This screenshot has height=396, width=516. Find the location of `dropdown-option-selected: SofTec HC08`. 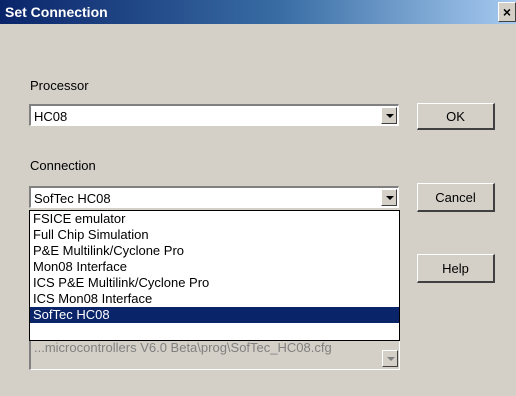

dropdown-option-selected: SofTec HC08 is located at coordinates (214, 315).